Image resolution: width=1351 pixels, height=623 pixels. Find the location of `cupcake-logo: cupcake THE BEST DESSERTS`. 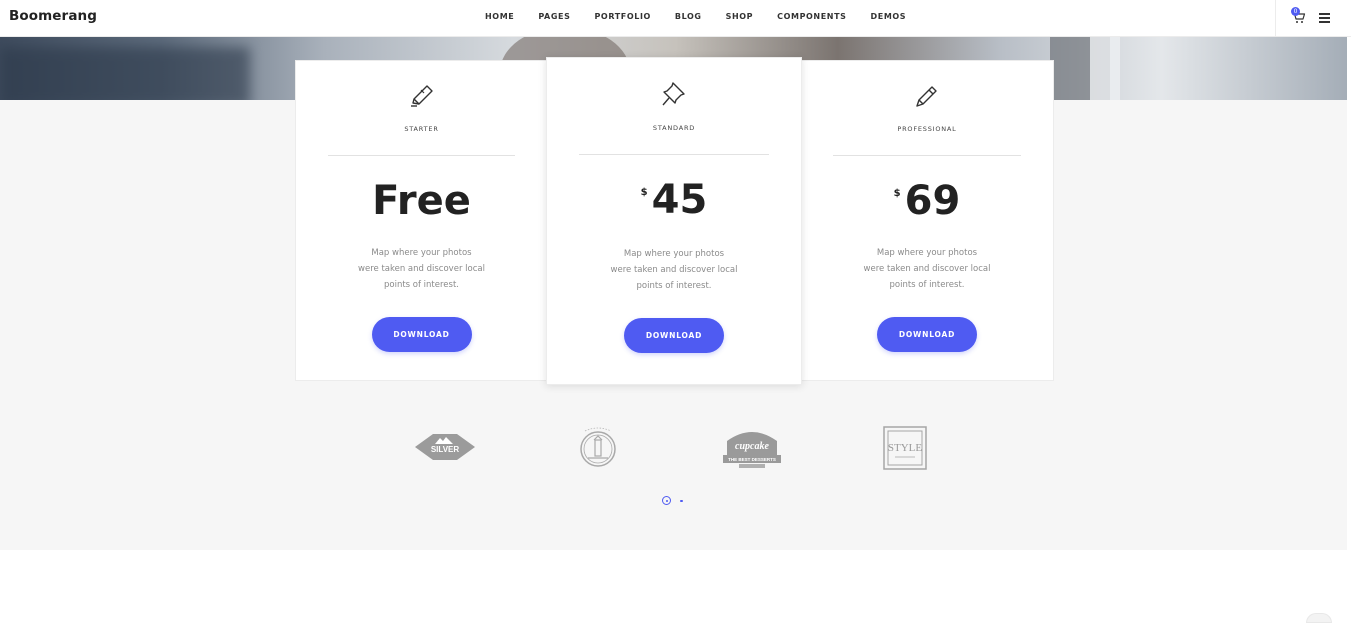

cupcake-logo: cupcake THE BEST DESSERTS is located at coordinates (752, 451).